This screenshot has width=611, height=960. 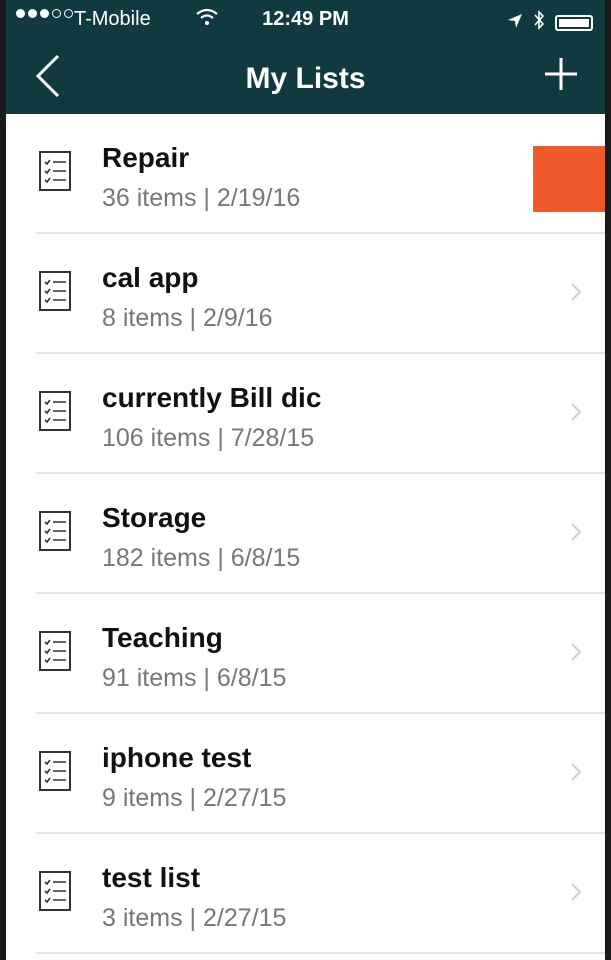 What do you see at coordinates (177, 757) in the screenshot?
I see `list-title: iphone test` at bounding box center [177, 757].